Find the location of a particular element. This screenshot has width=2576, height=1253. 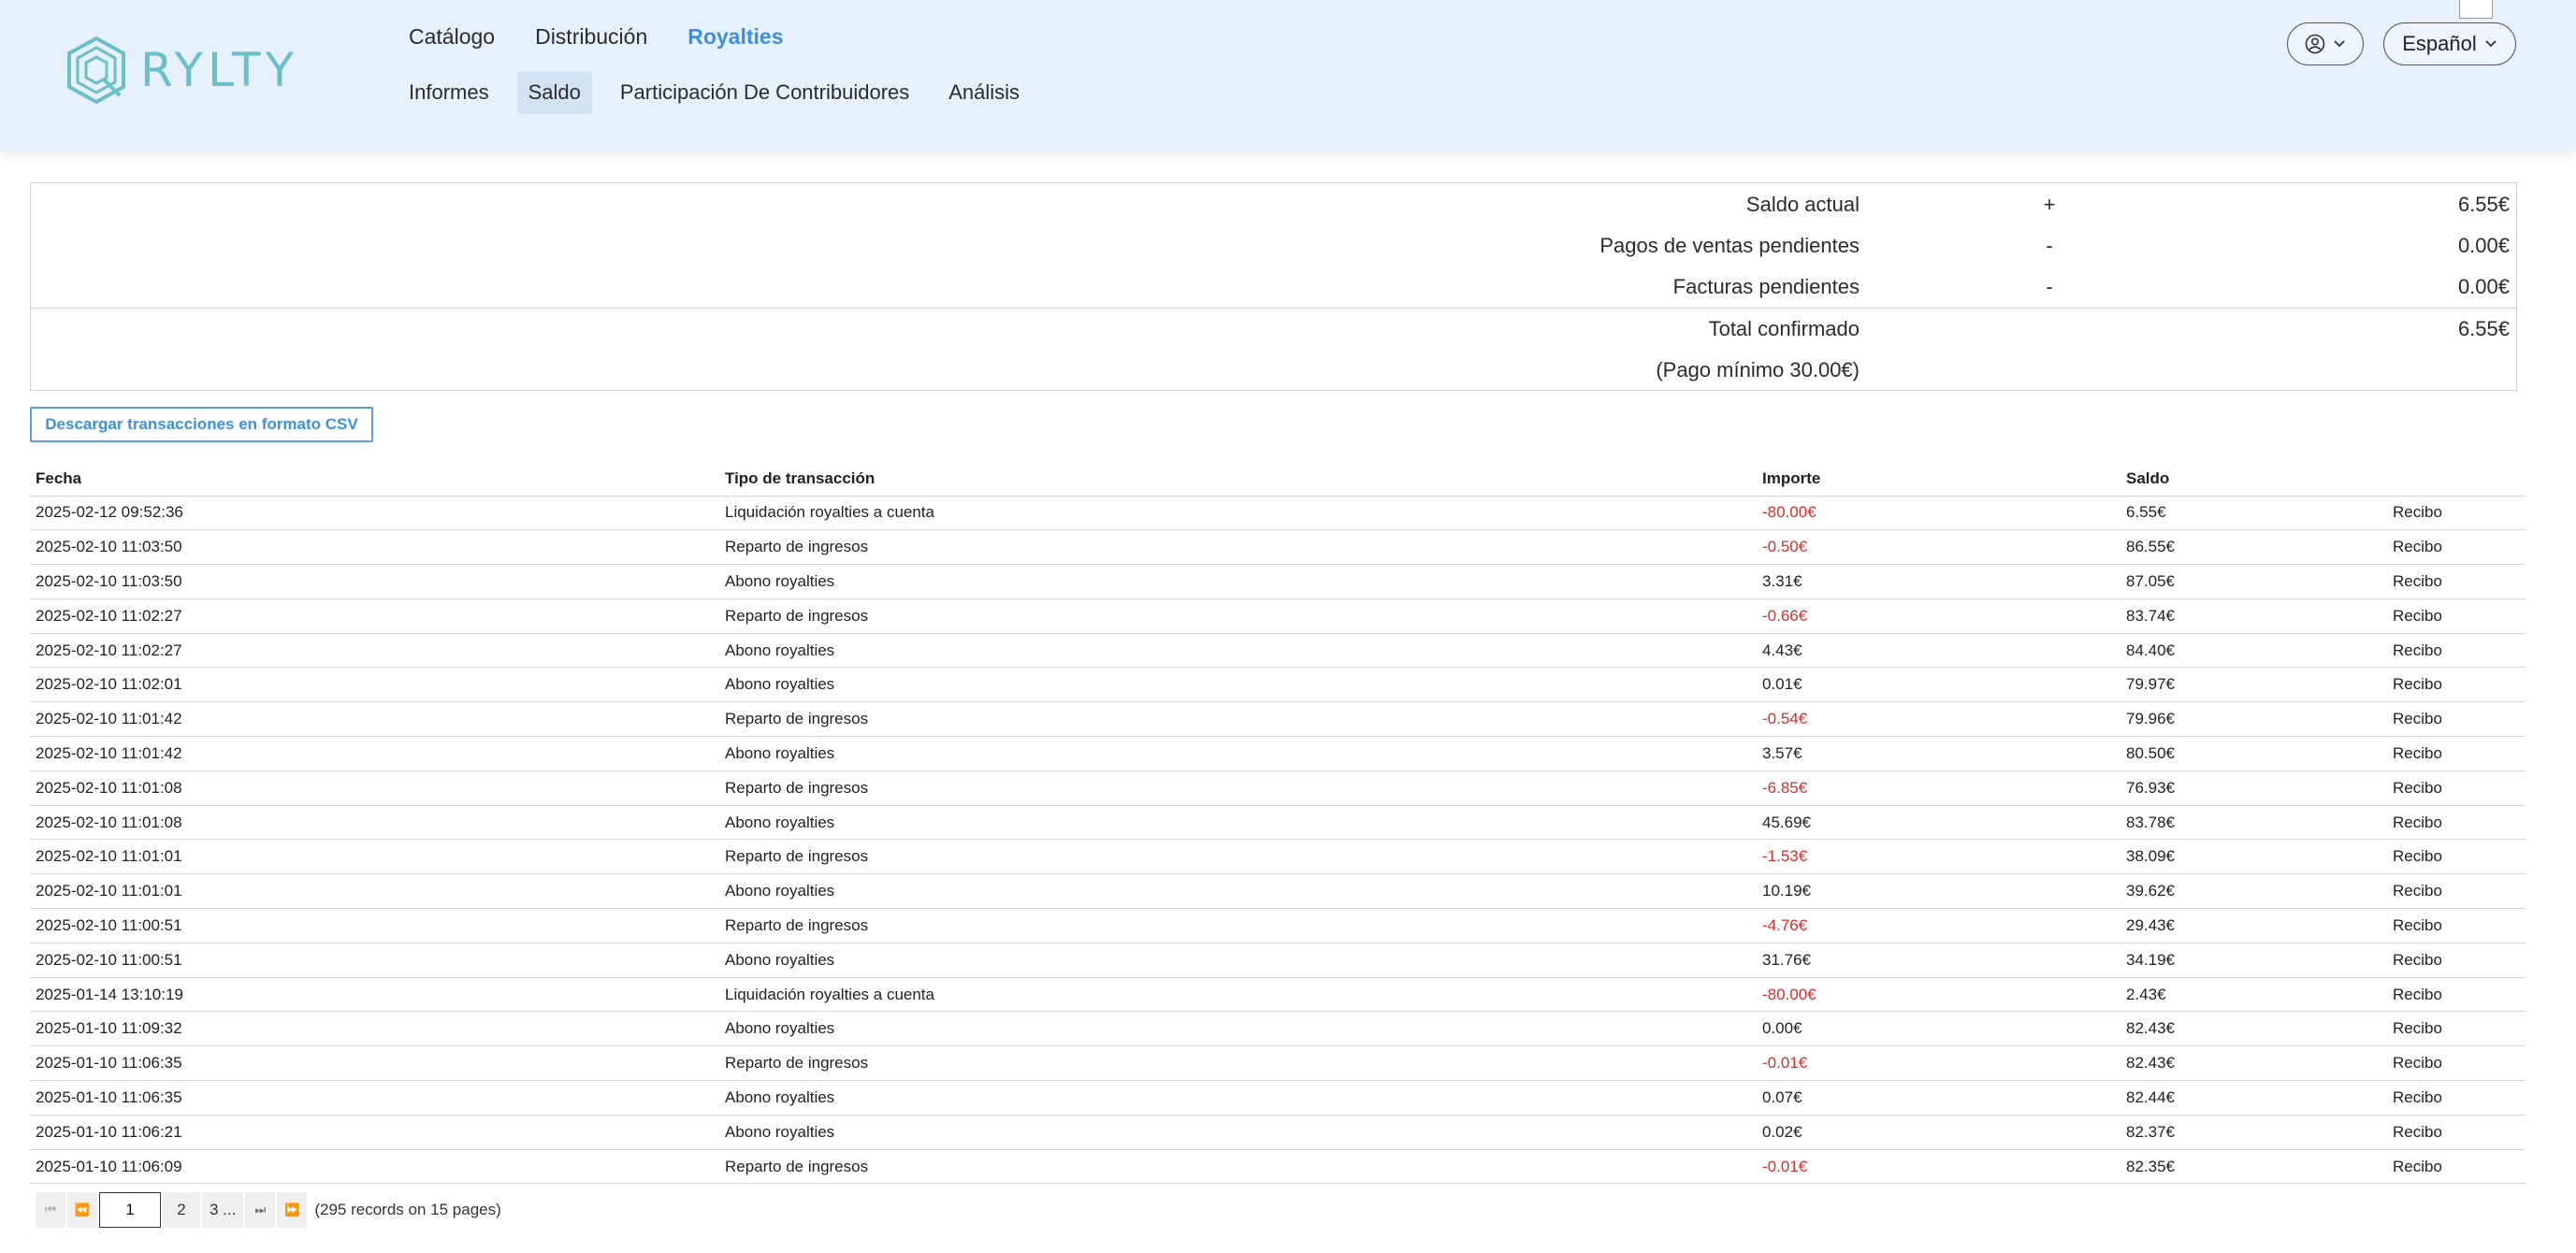

summary-label: Saldo actual is located at coordinates (1802, 204).